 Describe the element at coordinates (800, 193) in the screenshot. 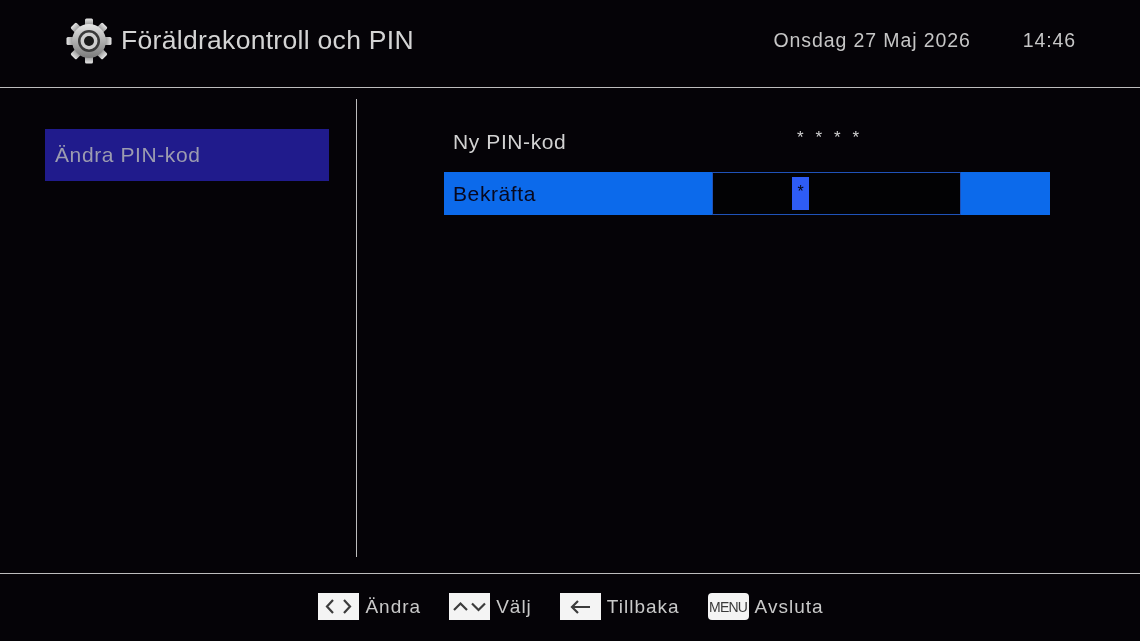

I see `cursor-character: *` at that location.